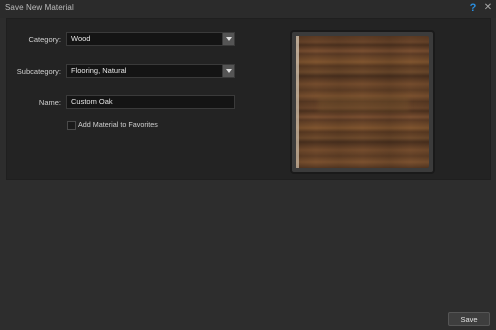  I want to click on name-label: Name:, so click(49, 102).